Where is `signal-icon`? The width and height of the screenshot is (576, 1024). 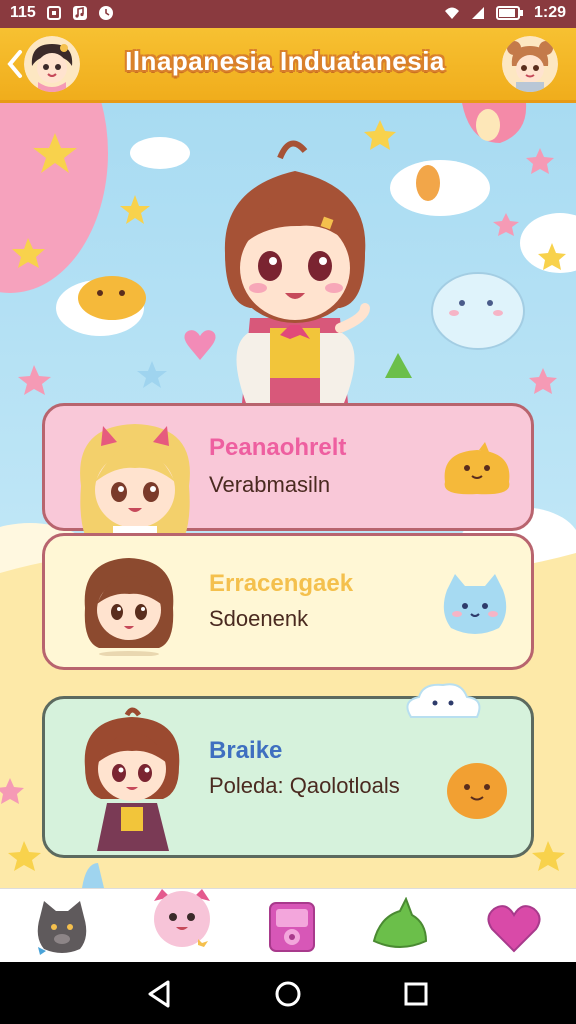
signal-icon is located at coordinates (477, 13).